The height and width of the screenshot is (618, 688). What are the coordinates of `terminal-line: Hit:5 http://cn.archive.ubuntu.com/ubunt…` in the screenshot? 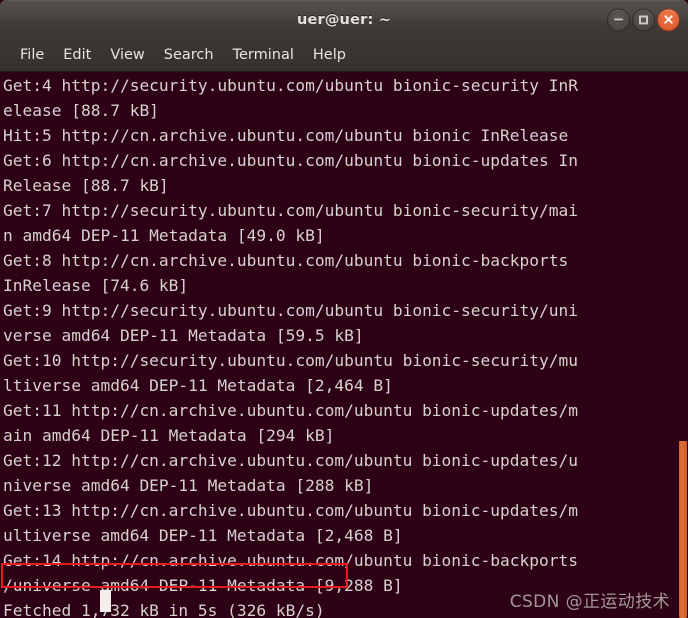 It's located at (286, 135).